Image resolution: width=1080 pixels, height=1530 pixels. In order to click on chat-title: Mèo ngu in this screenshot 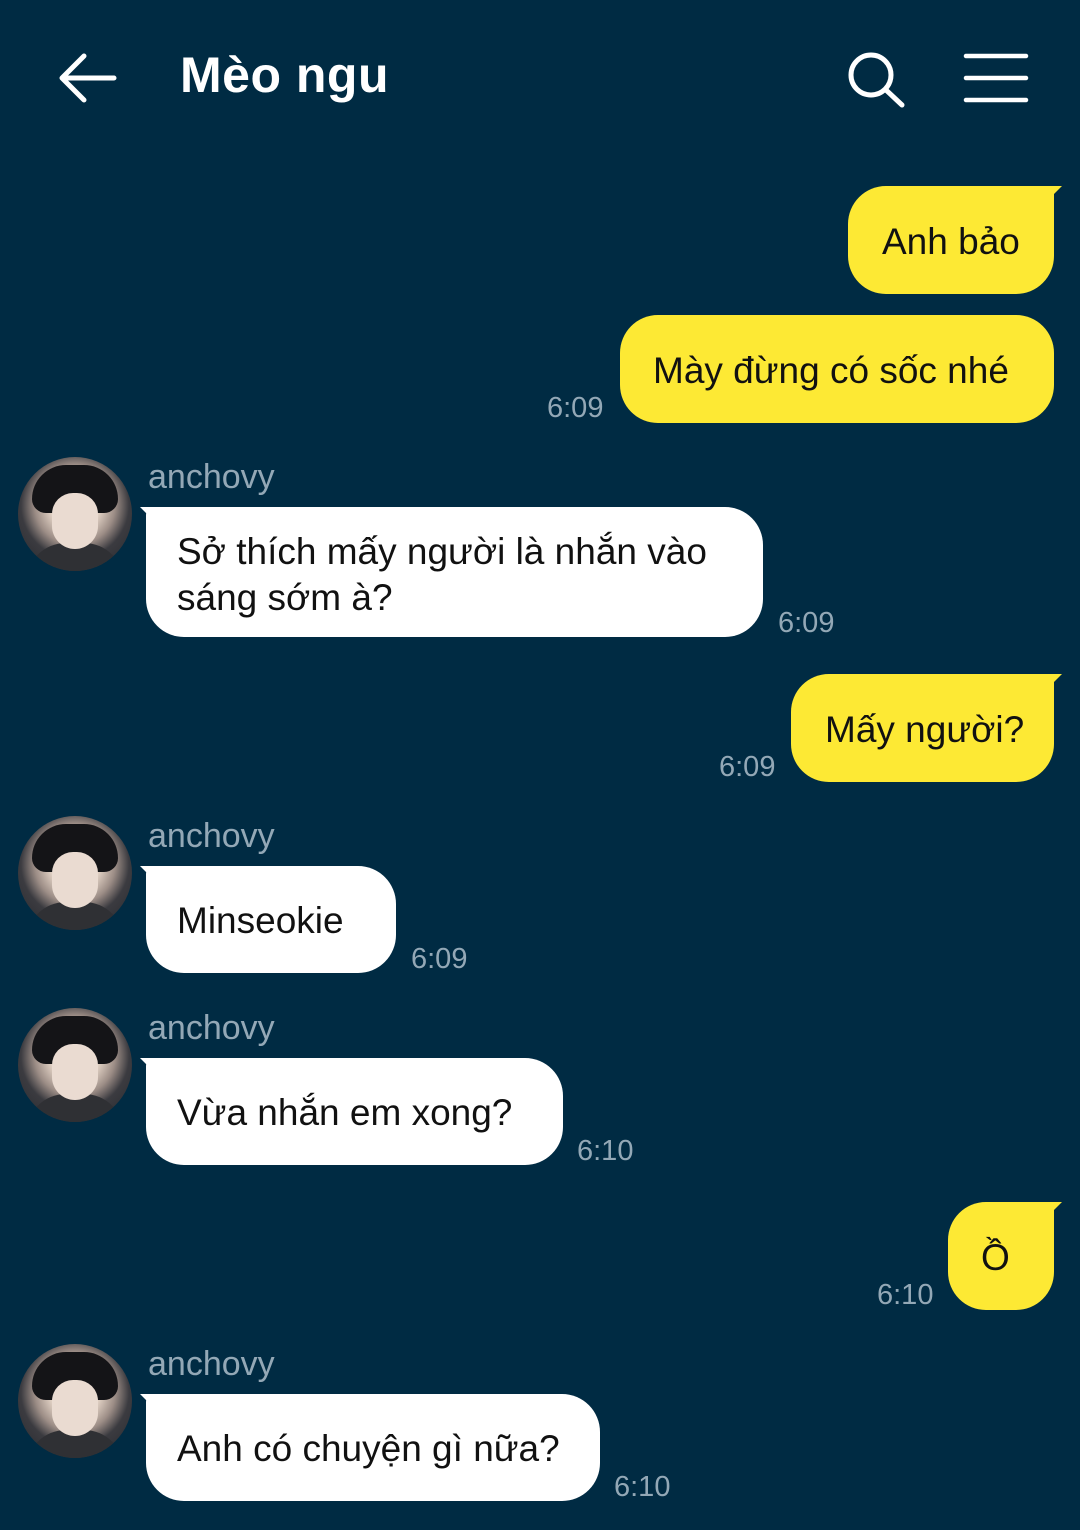, I will do `click(285, 75)`.